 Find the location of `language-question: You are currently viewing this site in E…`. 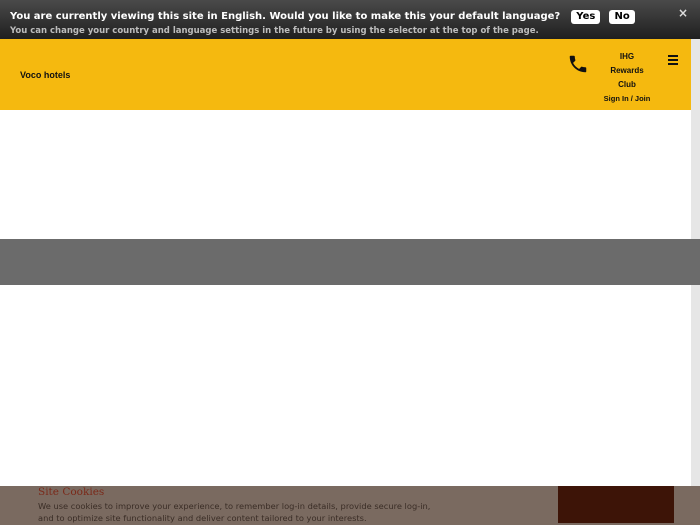

language-question: You are currently viewing this site in E… is located at coordinates (285, 16).